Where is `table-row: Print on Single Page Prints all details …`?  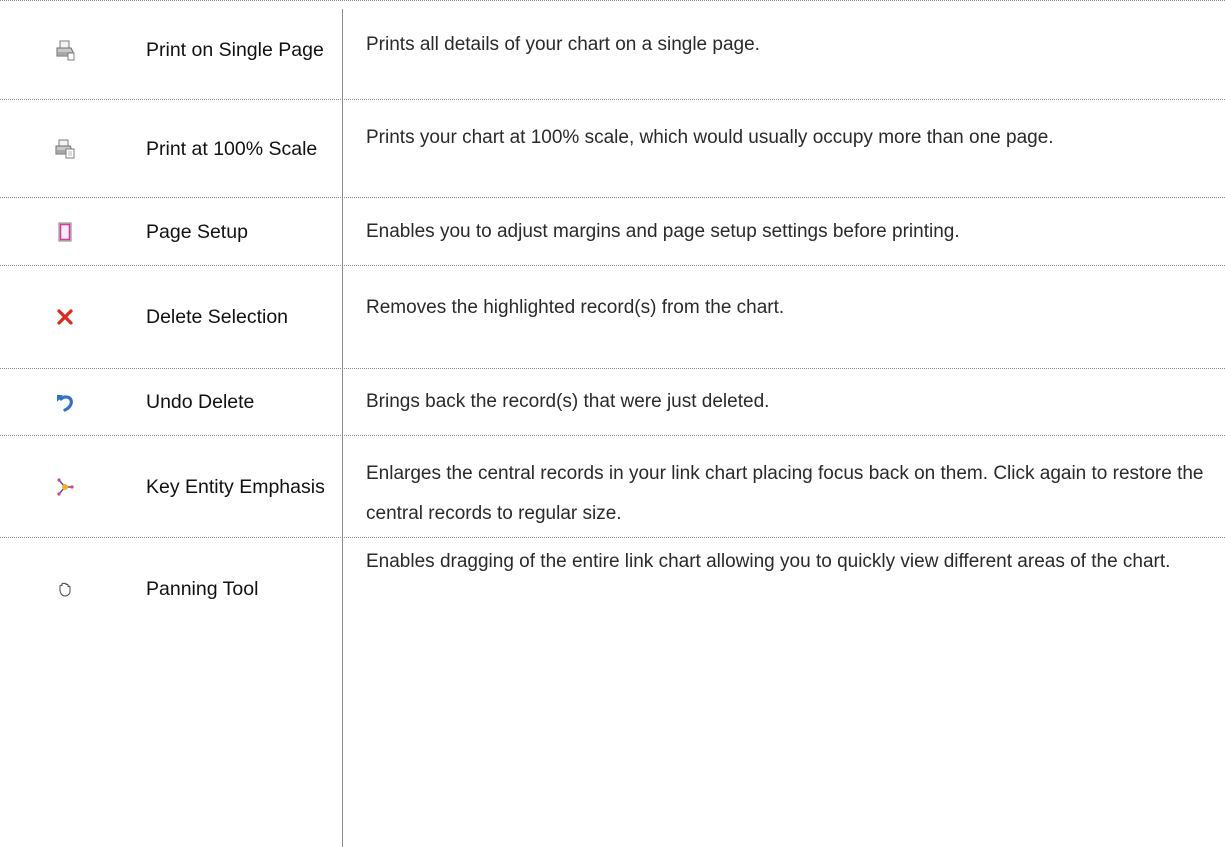
table-row: Print on Single Page Prints all details … is located at coordinates (612, 50).